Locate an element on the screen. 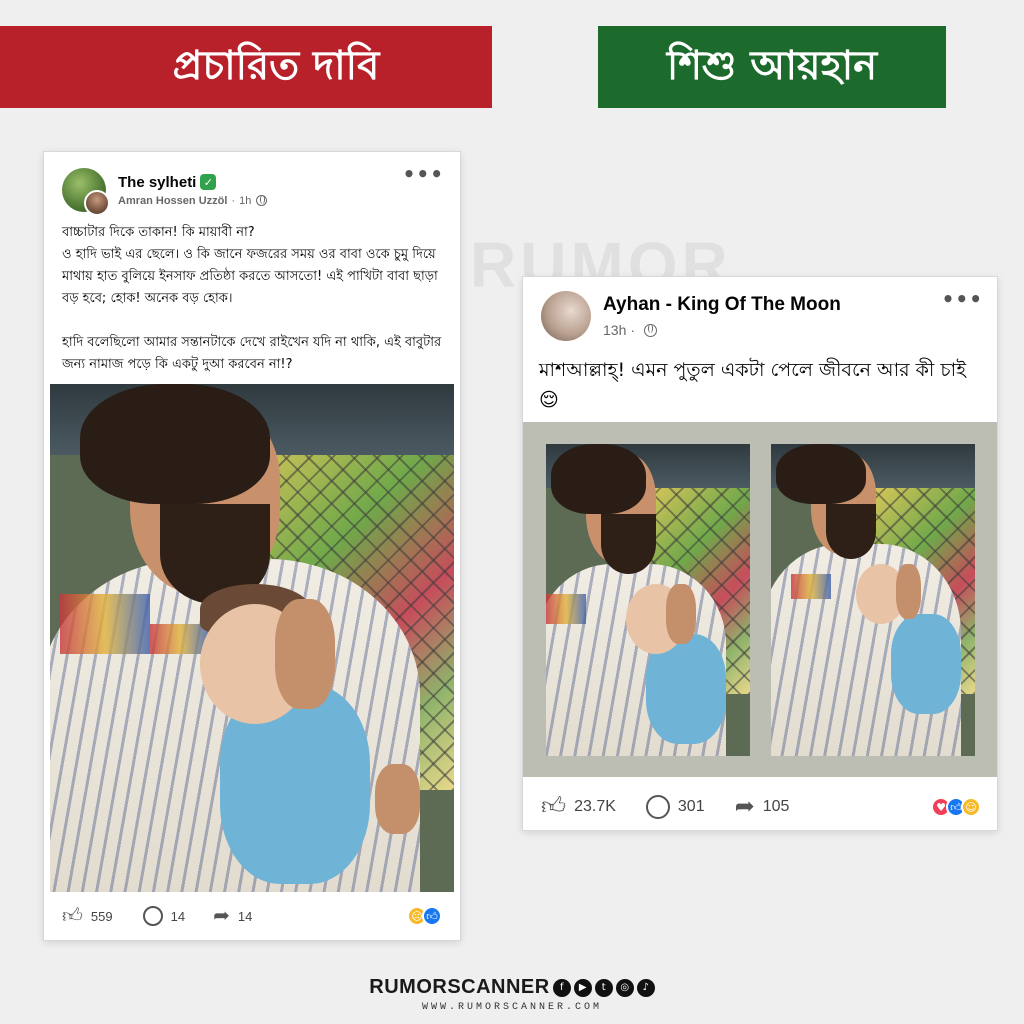 This screenshot has height=1024, width=1024. facebook-icon: f is located at coordinates (561, 987).